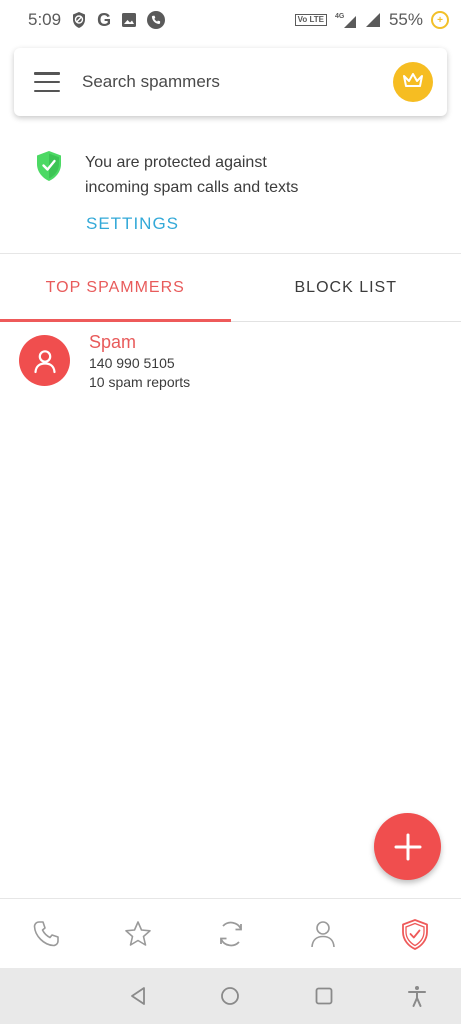 The height and width of the screenshot is (1024, 461). Describe the element at coordinates (129, 20) in the screenshot. I see `image-icon` at that location.